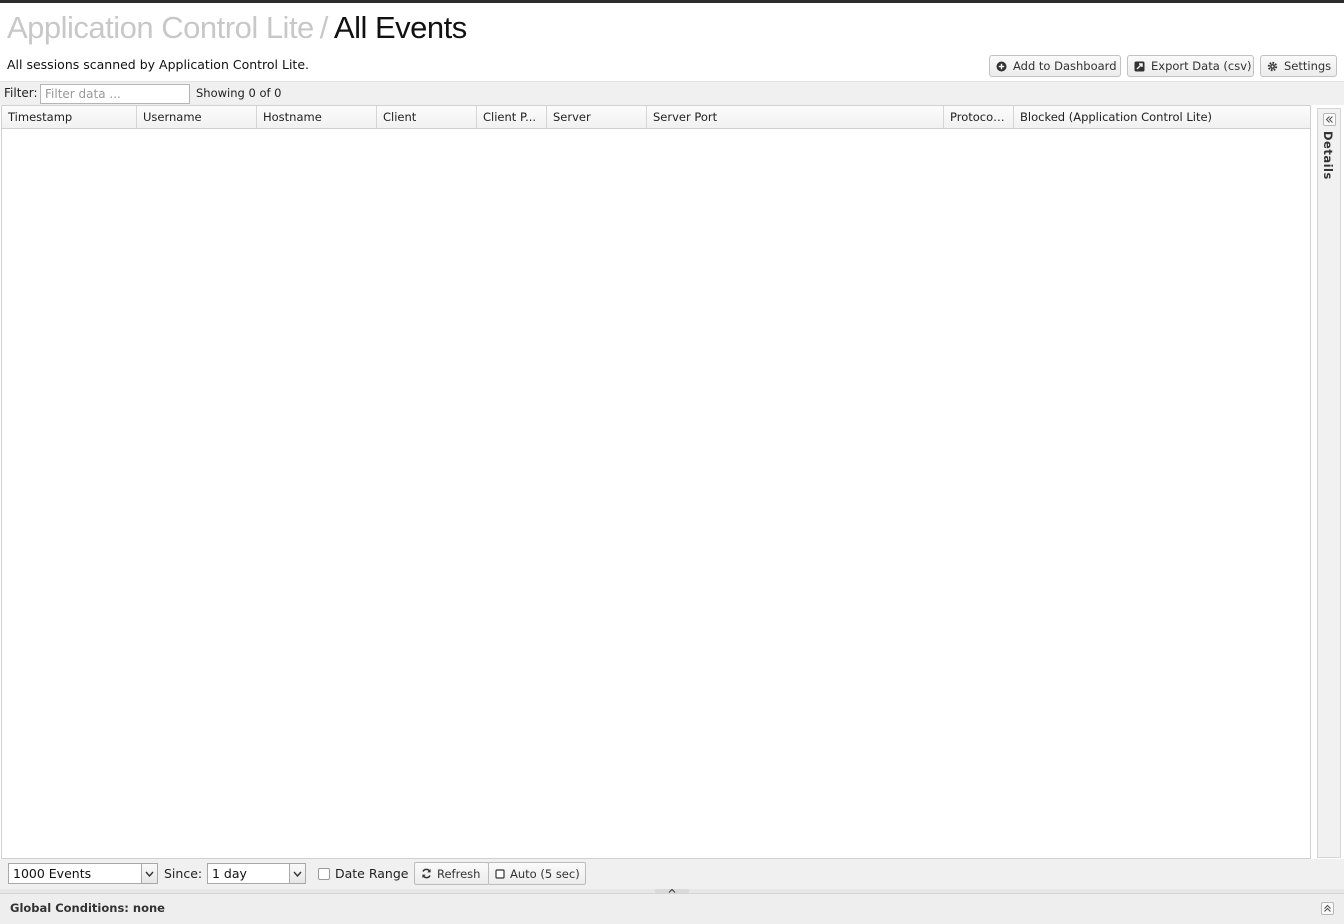 This screenshot has height=924, width=1344. Describe the element at coordinates (1065, 66) in the screenshot. I see `add-to-dashboard-label: Add to Dashboard` at that location.